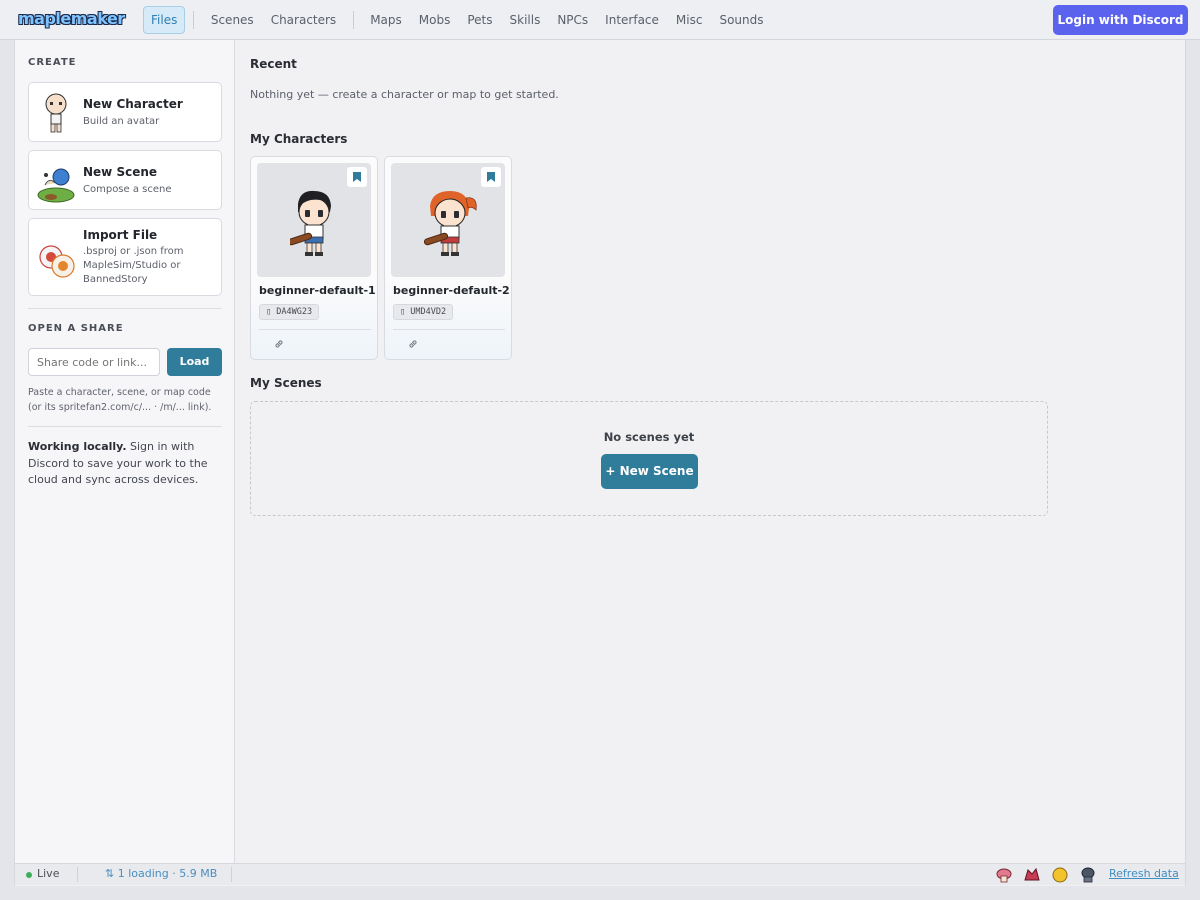 The height and width of the screenshot is (900, 1200). What do you see at coordinates (127, 189) in the screenshot?
I see `new-scene-subtitle: Compose a scene` at bounding box center [127, 189].